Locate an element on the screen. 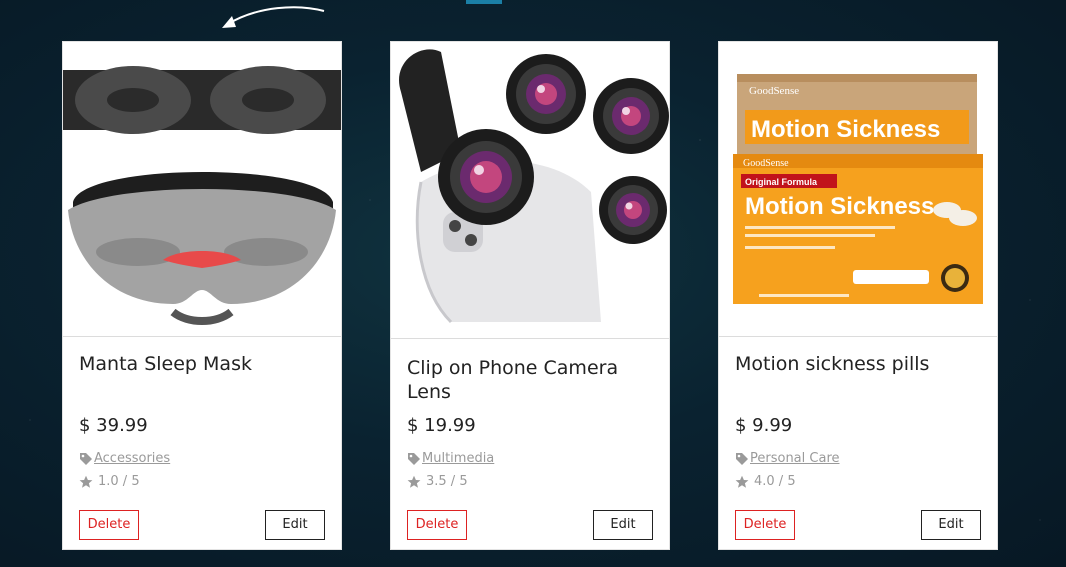 The height and width of the screenshot is (567, 1066). product-rating: 3.5 / 5 is located at coordinates (437, 481).